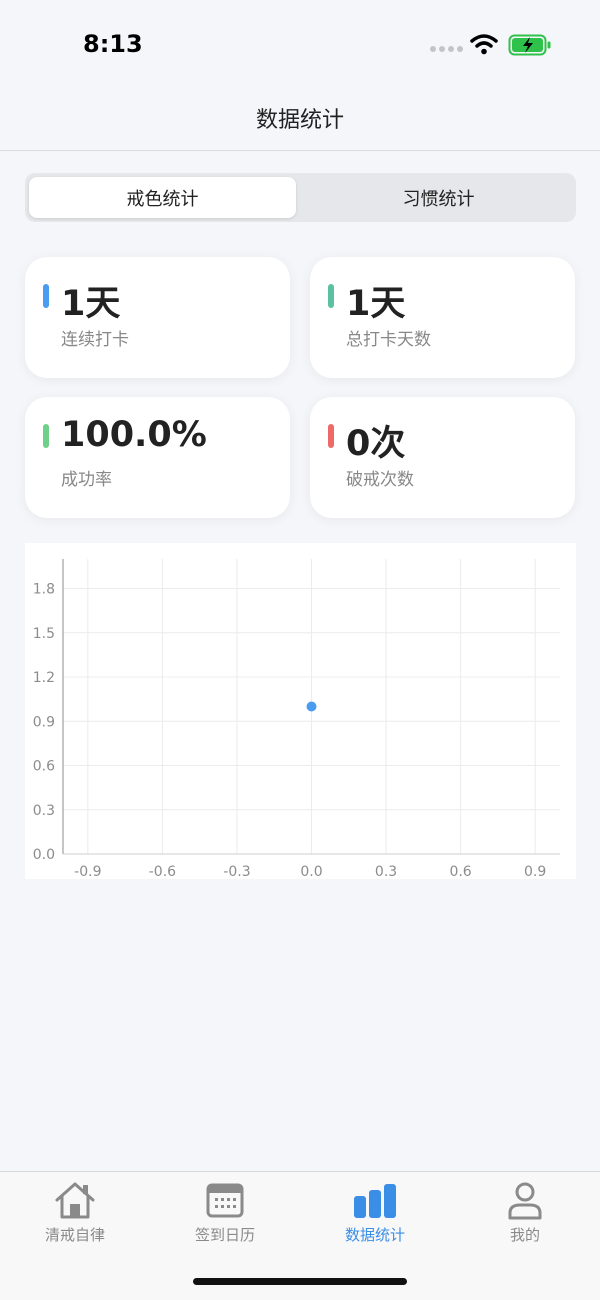 The width and height of the screenshot is (600, 1300). Describe the element at coordinates (300, 197) in the screenshot. I see `stats-segmented-control: 戒色统计 习惯统计` at that location.